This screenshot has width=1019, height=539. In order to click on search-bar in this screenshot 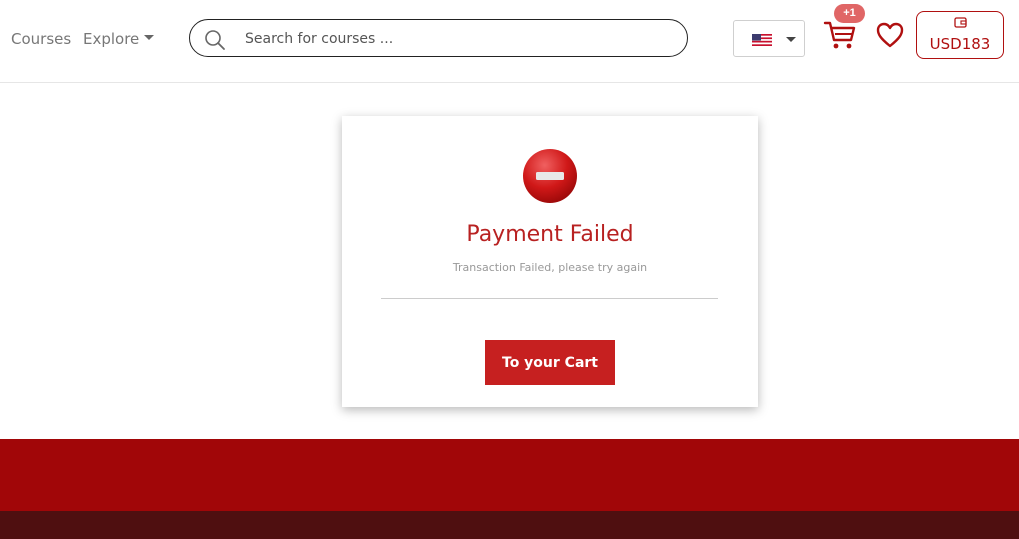, I will do `click(438, 38)`.